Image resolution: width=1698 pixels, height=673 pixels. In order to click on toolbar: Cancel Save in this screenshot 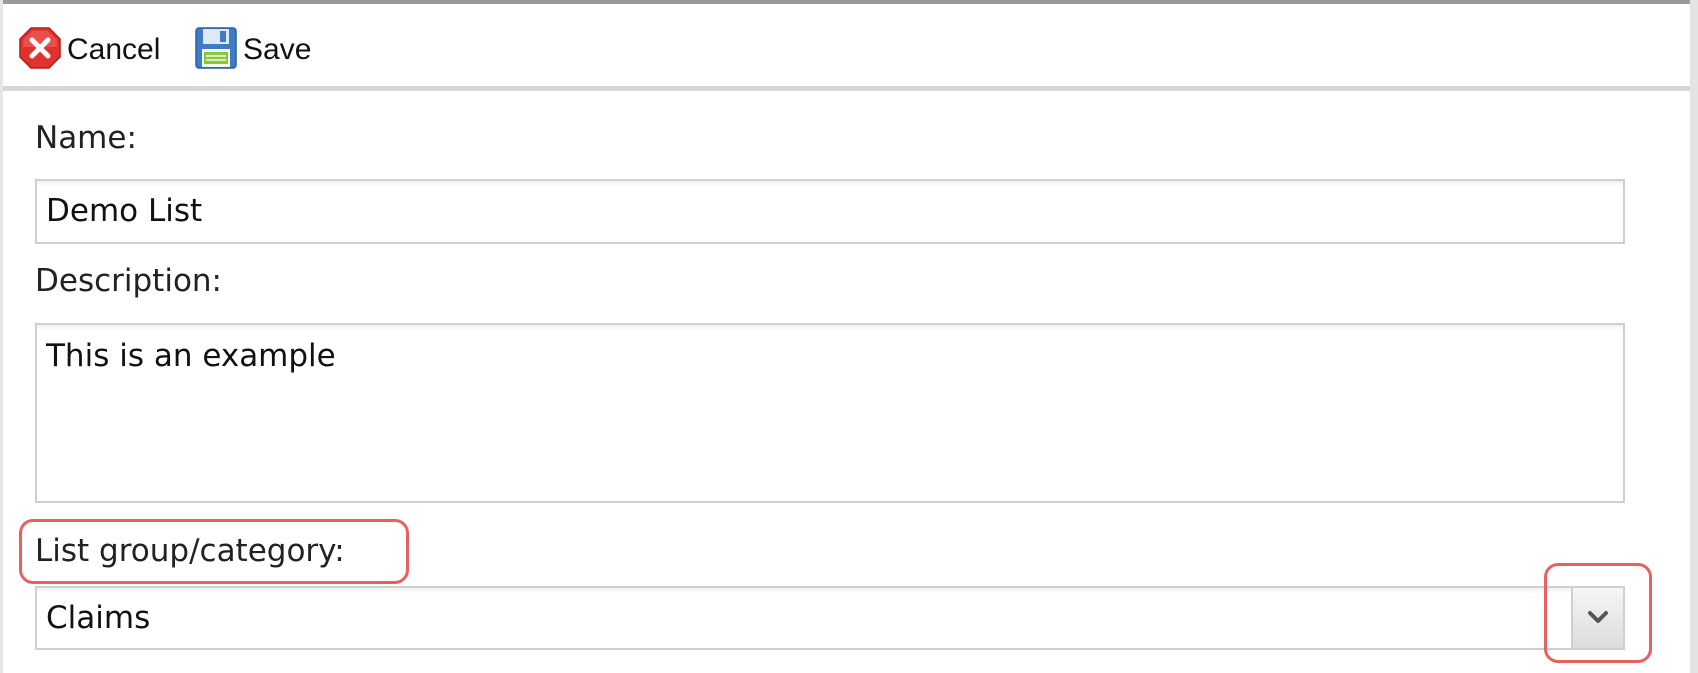, I will do `click(846, 46)`.